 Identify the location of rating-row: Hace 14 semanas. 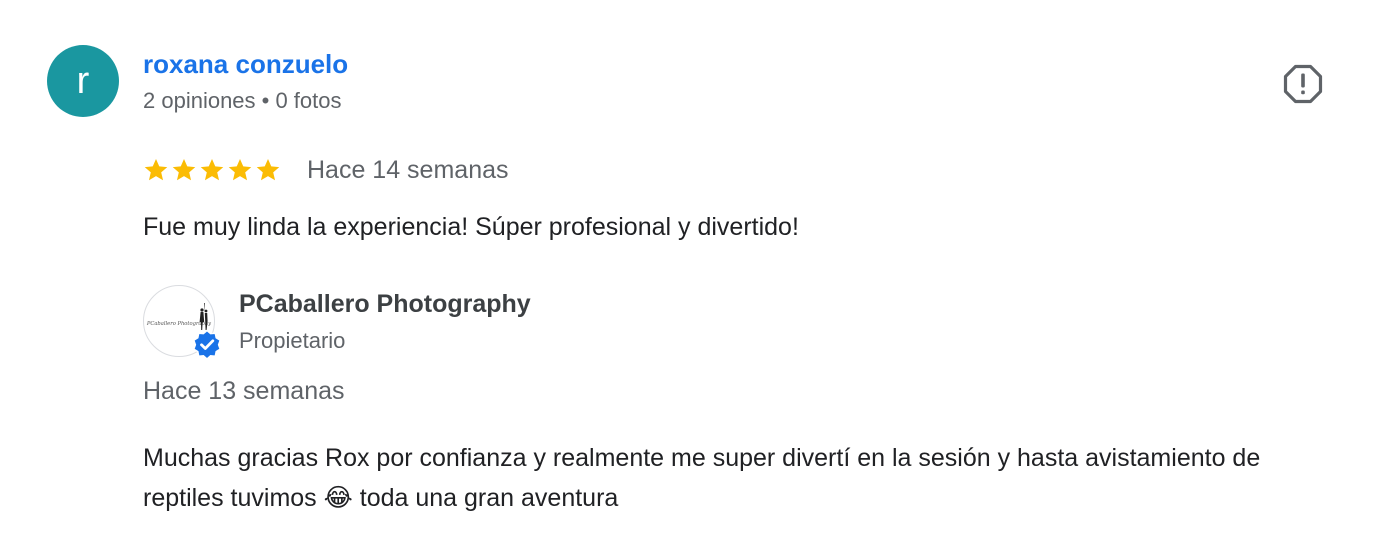
(326, 170).